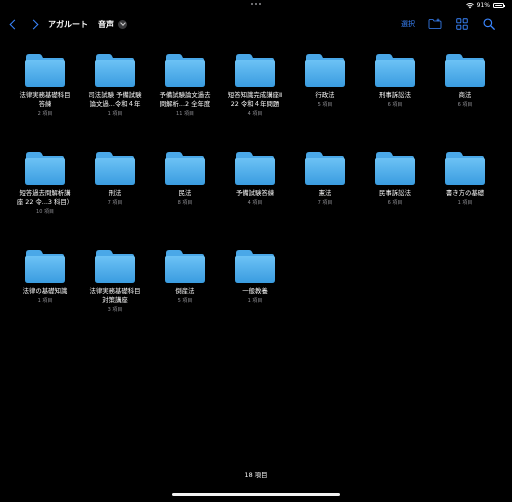  I want to click on folder-item: 法律実務基礎科目 答練 2 項目, so click(45, 101).